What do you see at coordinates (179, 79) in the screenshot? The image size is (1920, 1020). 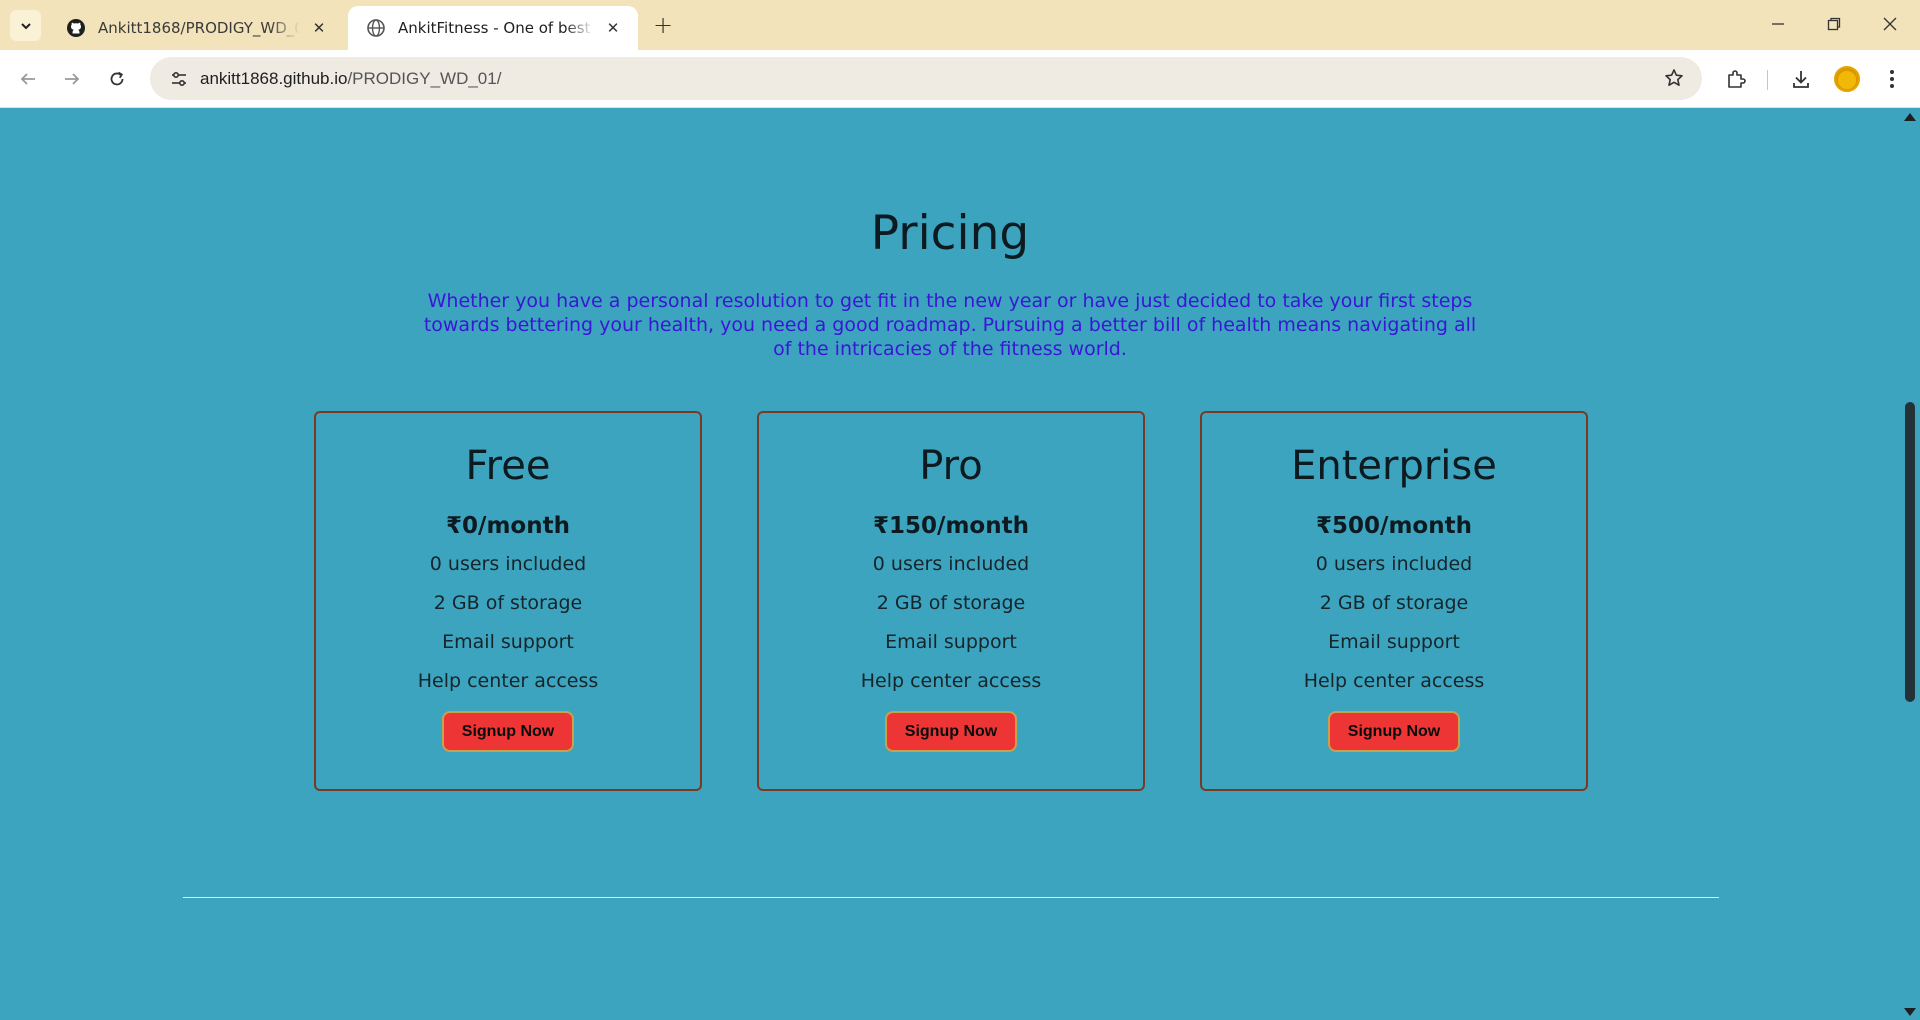 I see `site-info-icon` at bounding box center [179, 79].